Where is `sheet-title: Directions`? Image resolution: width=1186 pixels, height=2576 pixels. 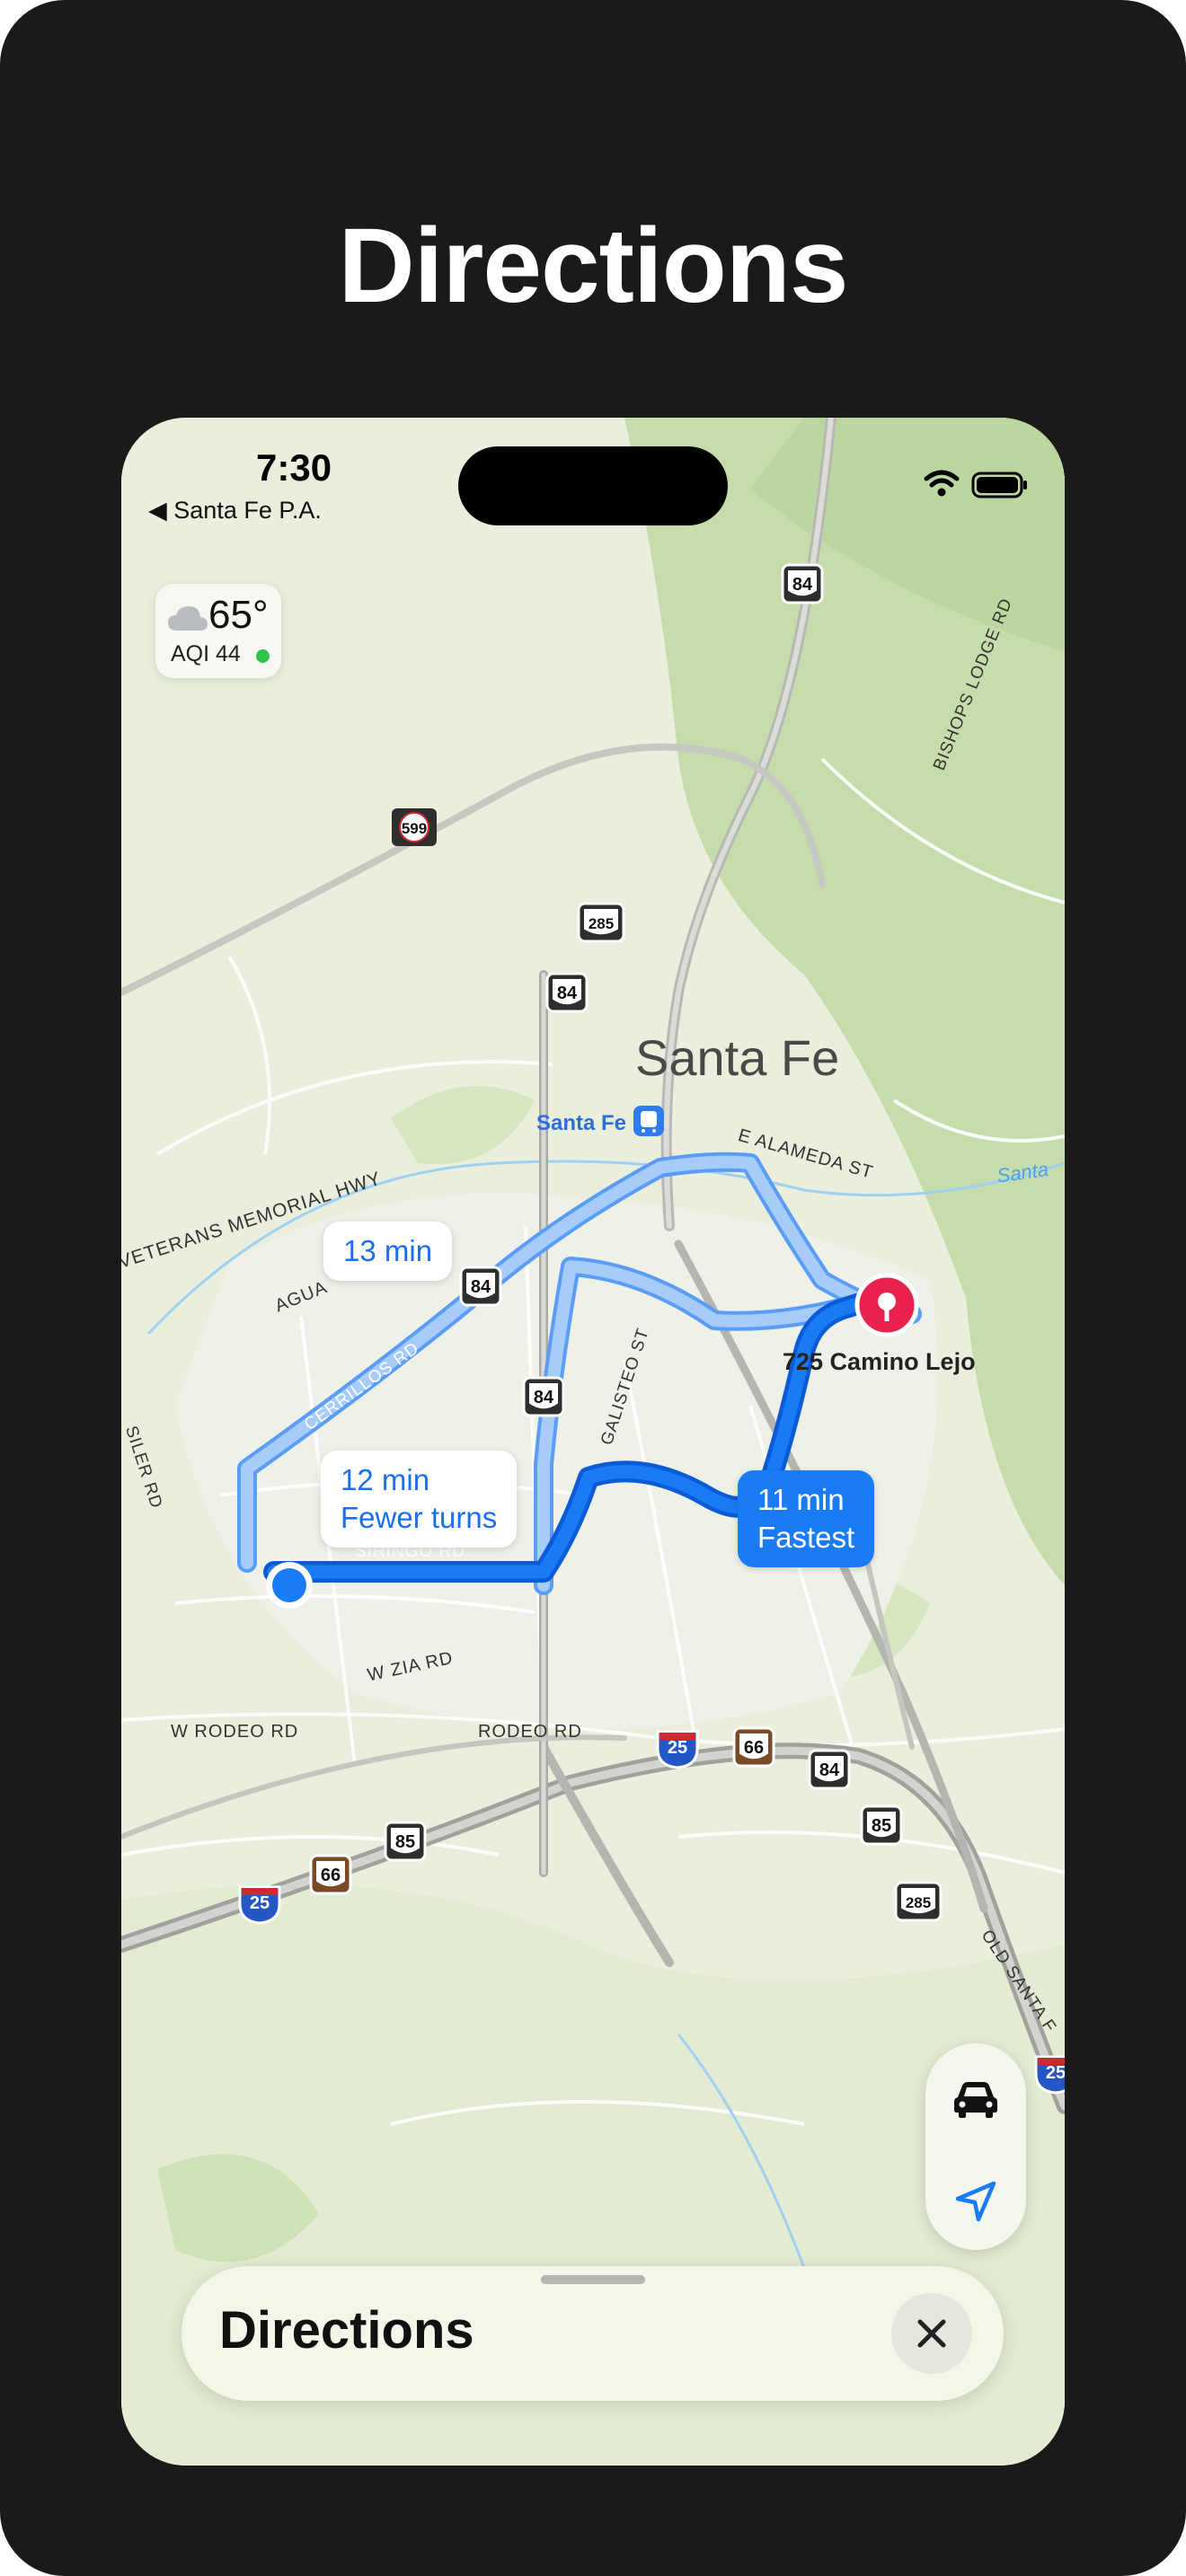
sheet-title: Directions is located at coordinates (346, 2330).